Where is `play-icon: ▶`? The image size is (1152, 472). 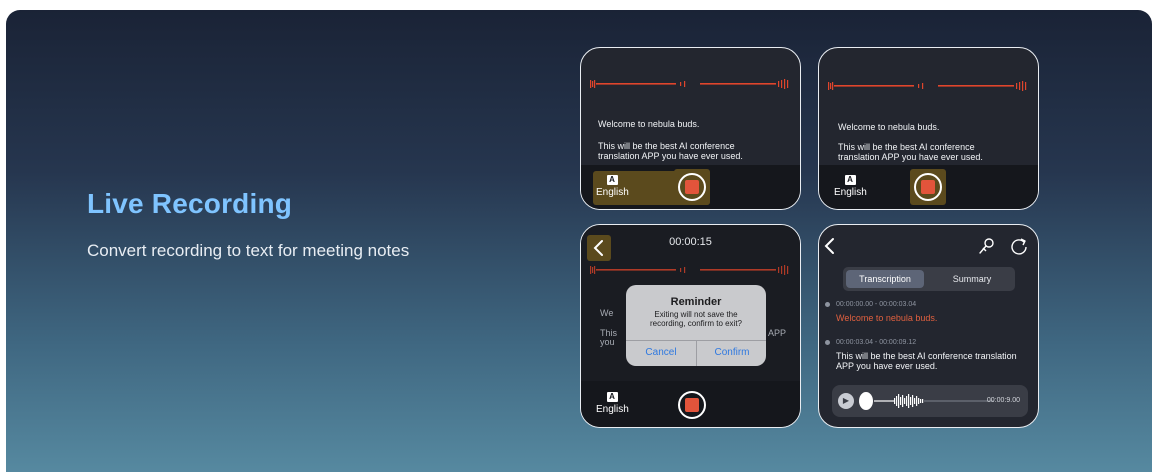 play-icon: ▶ is located at coordinates (846, 401).